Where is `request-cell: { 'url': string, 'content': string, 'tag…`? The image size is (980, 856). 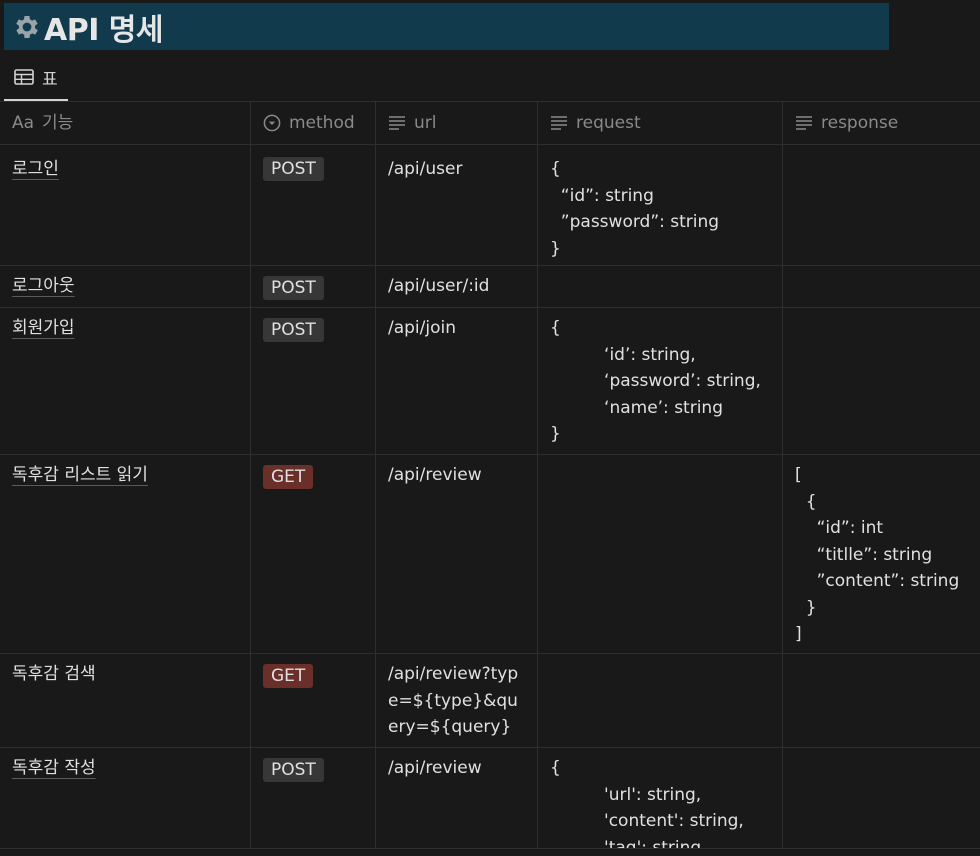
request-cell: { 'url': string, 'content': string, 'tag… is located at coordinates (660, 798).